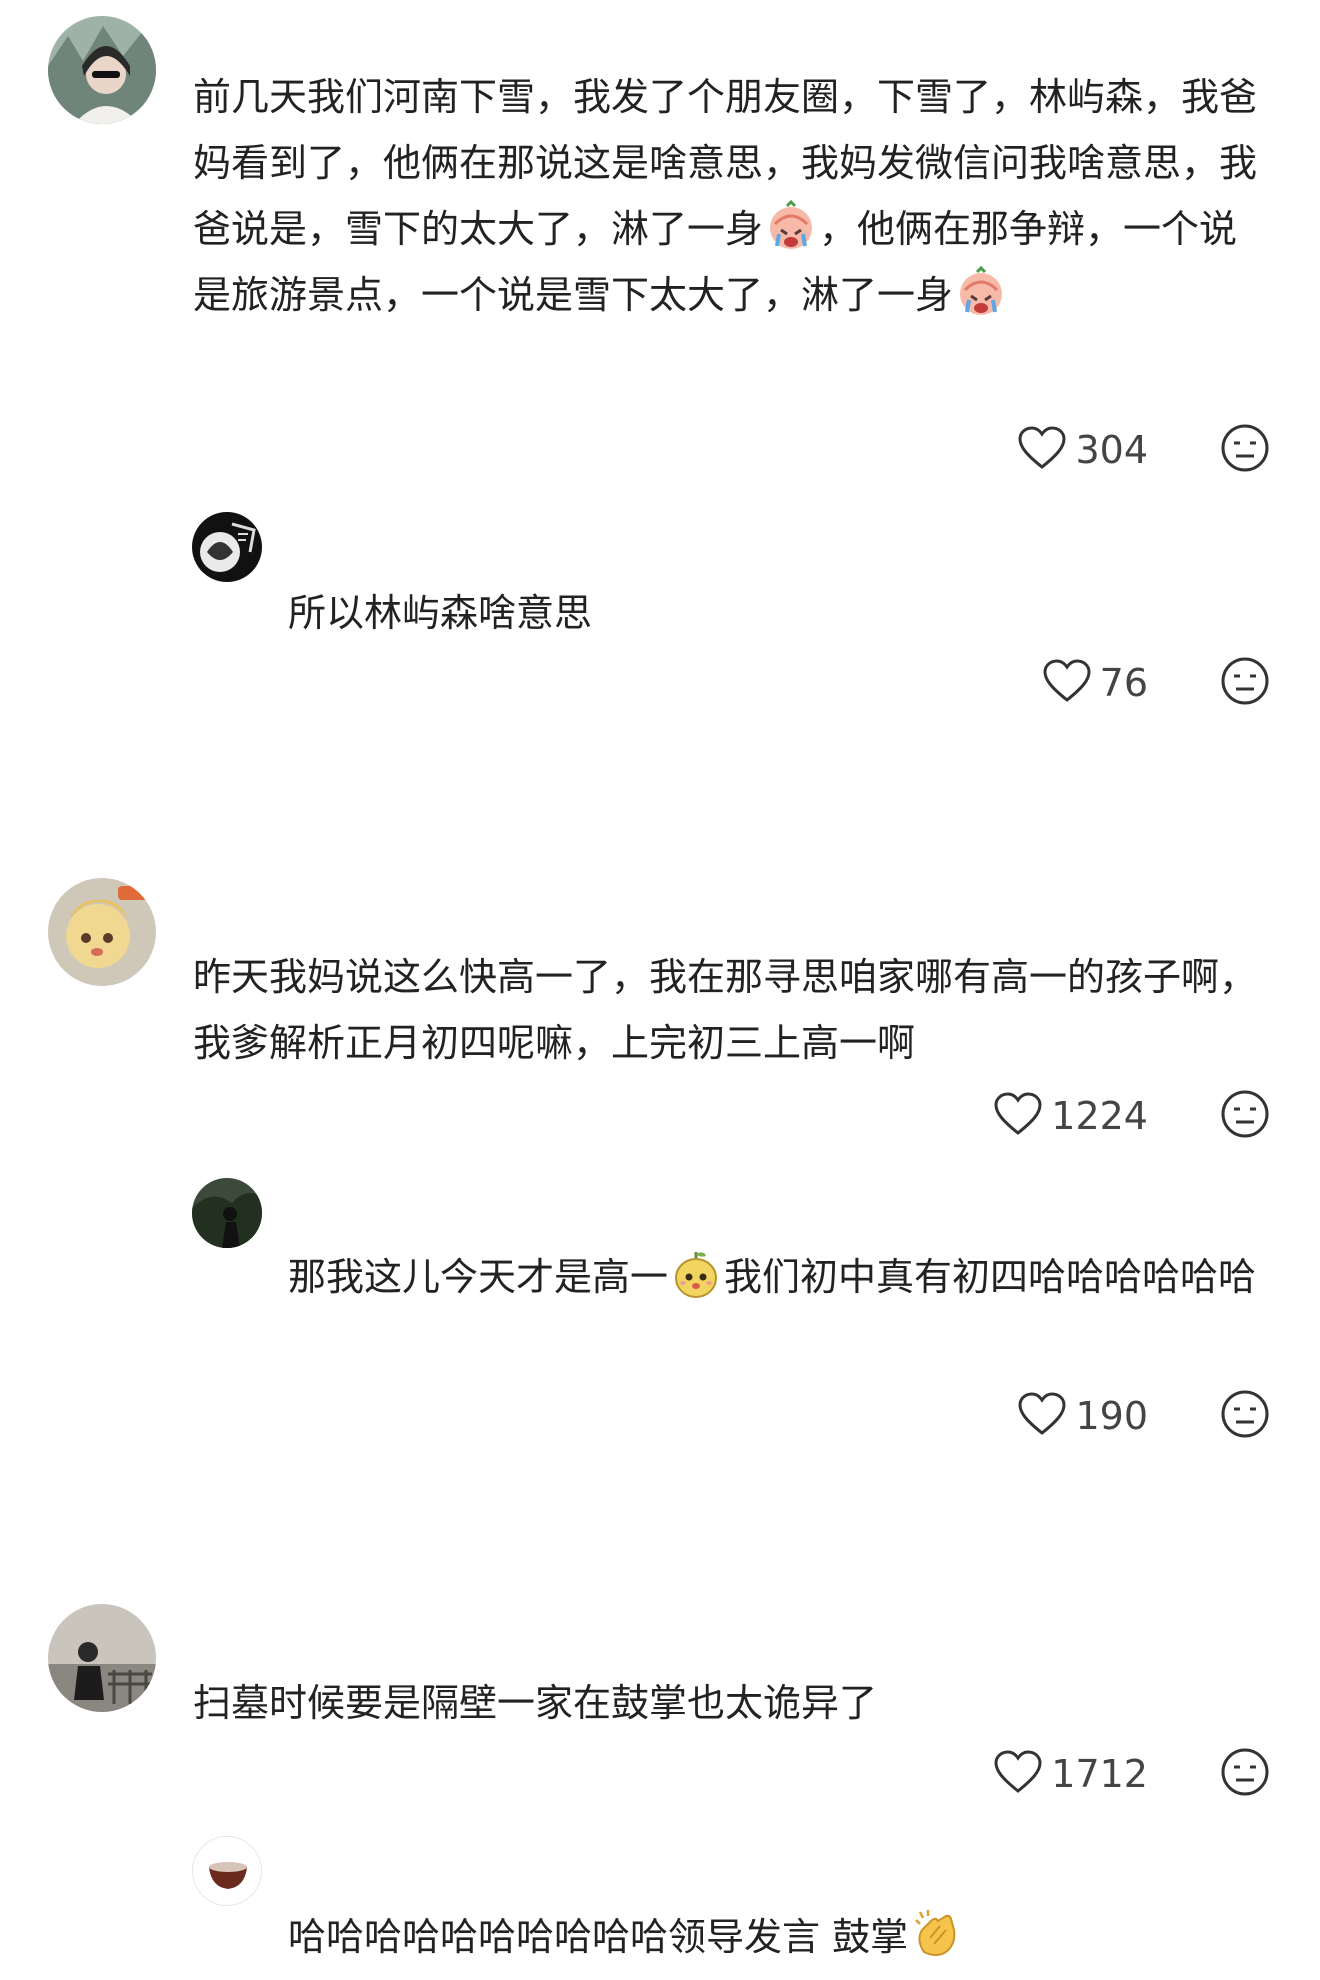  Describe the element at coordinates (778, 1937) in the screenshot. I see `reply-text: 哈哈哈哈哈哈哈哈哈哈领导发言 鼓掌` at that location.